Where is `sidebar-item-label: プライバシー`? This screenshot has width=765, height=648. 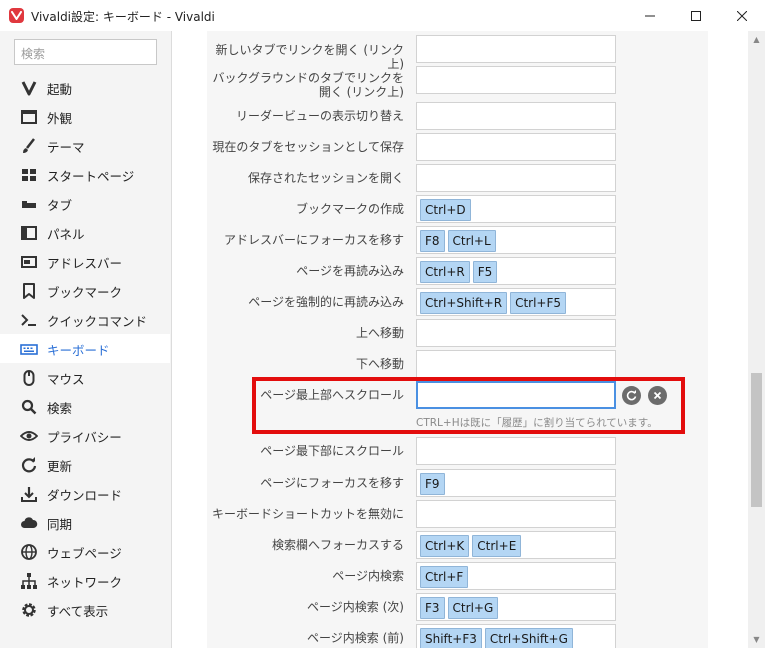 sidebar-item-label: プライバシー is located at coordinates (84, 437).